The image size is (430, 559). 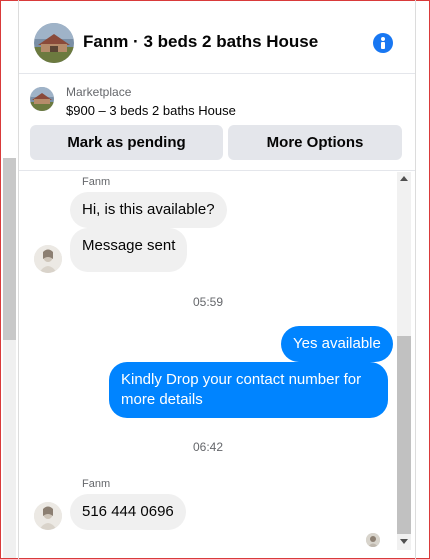 What do you see at coordinates (99, 92) in the screenshot?
I see `marketplace-label: Marketplace` at bounding box center [99, 92].